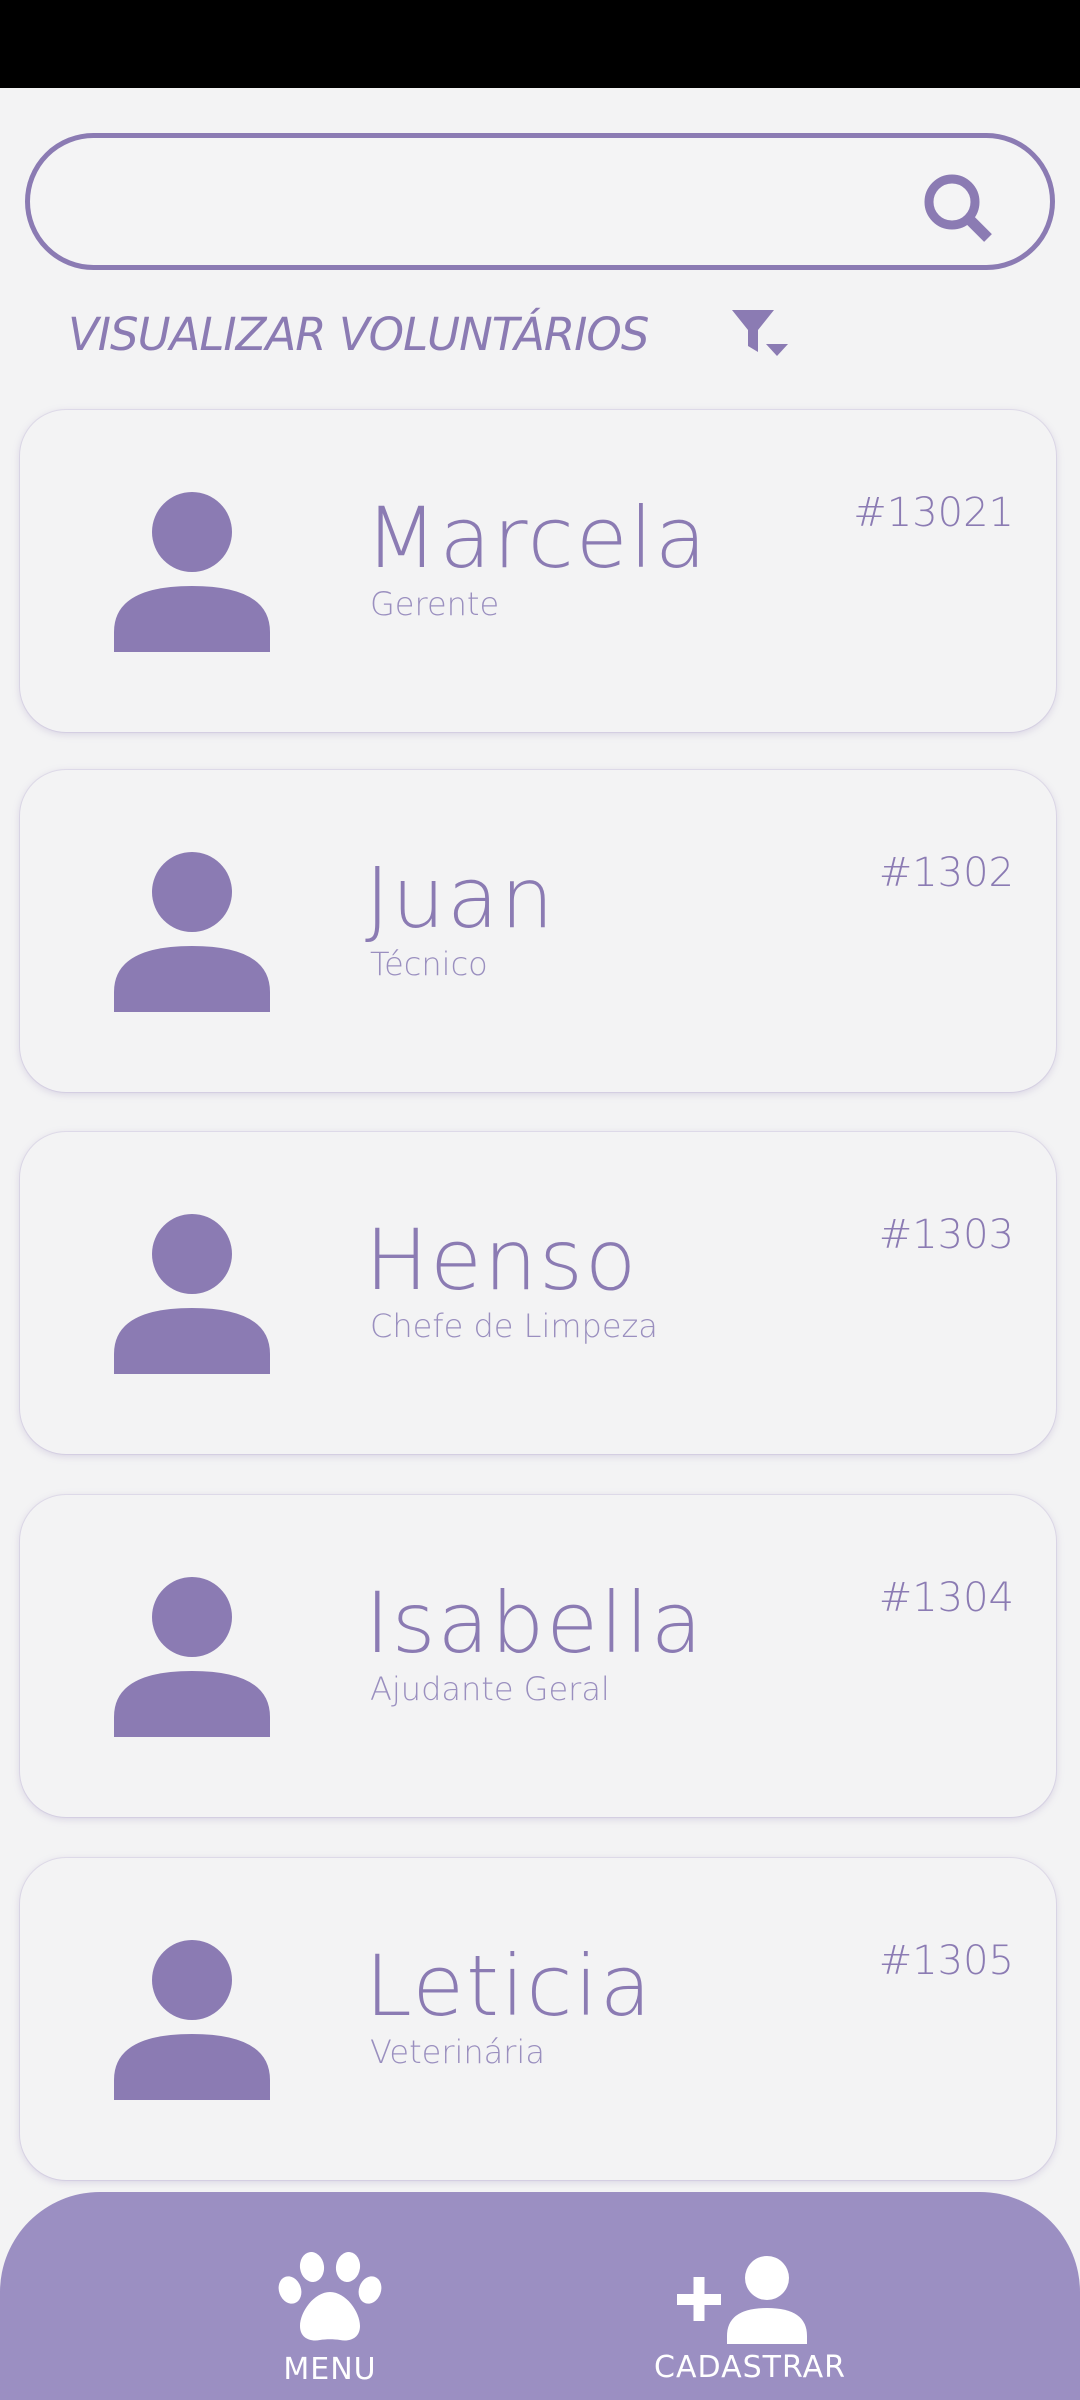  What do you see at coordinates (742, 2300) in the screenshot?
I see `add-user-icon` at bounding box center [742, 2300].